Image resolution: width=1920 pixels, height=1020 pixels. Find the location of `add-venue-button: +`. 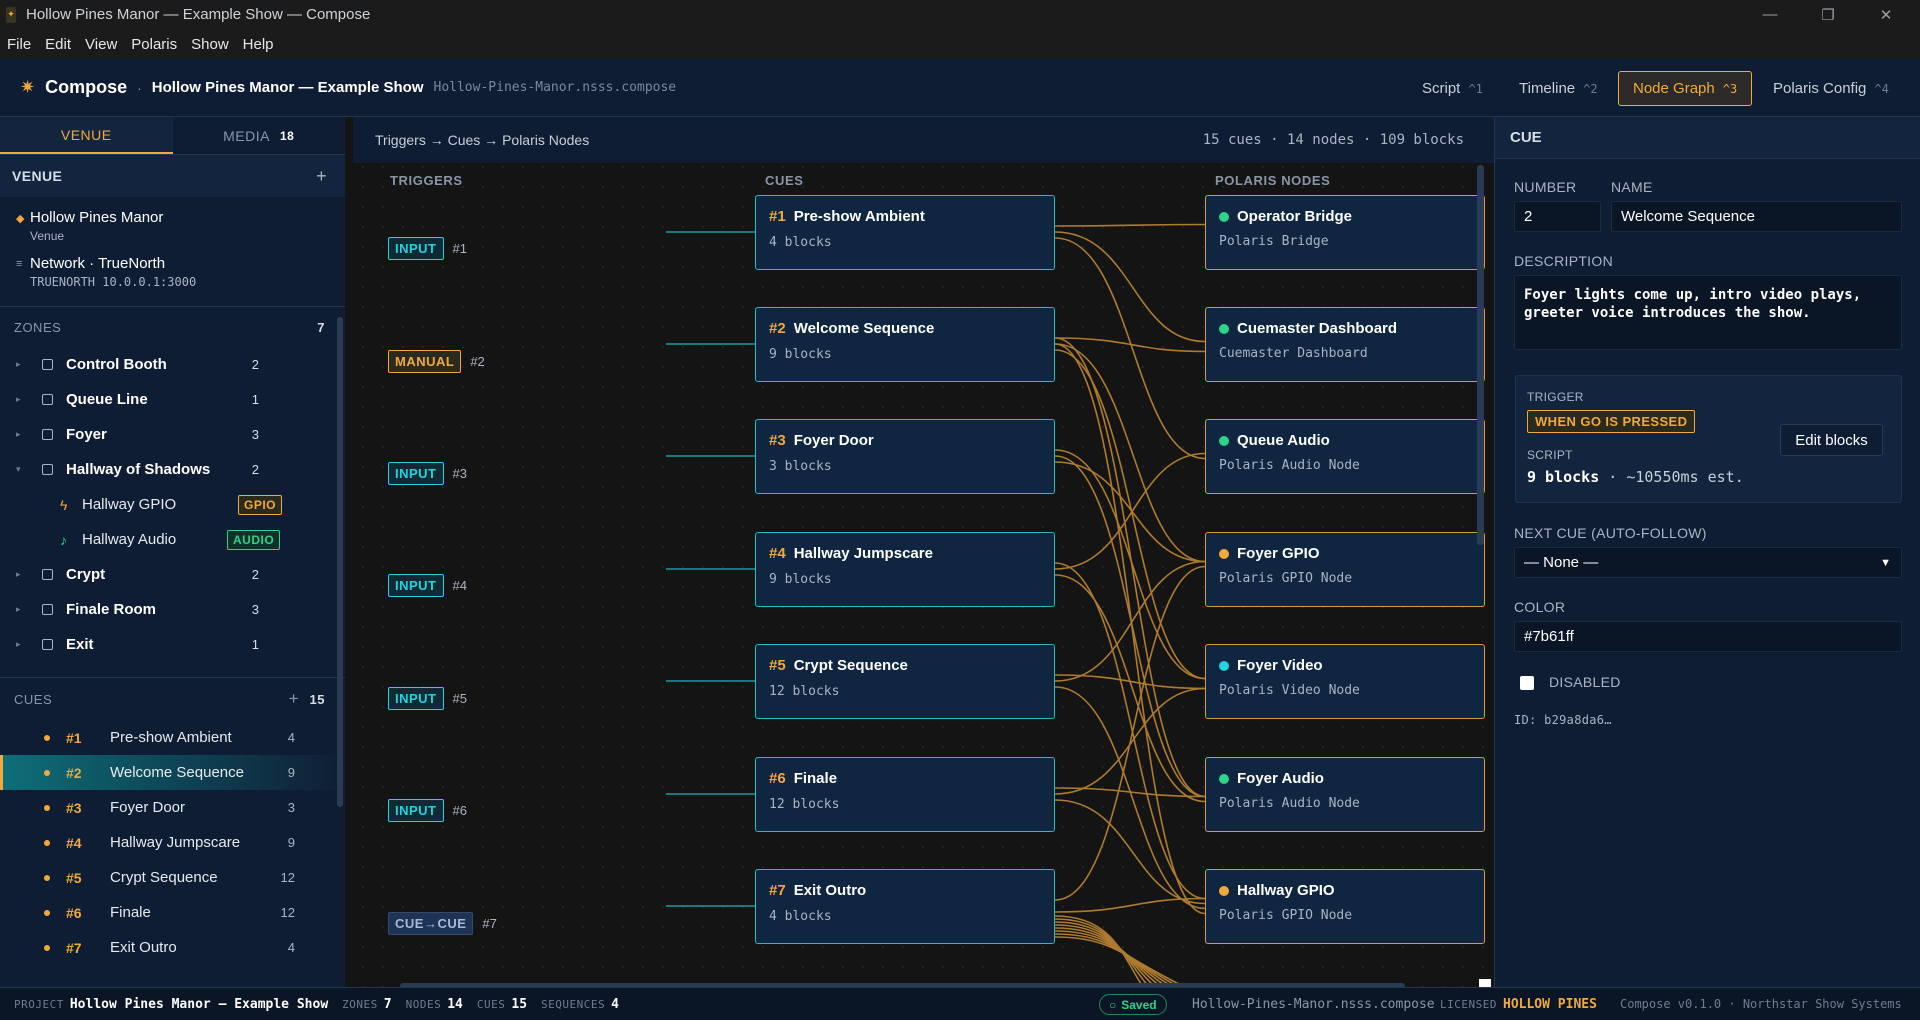

add-venue-button: + is located at coordinates (321, 176).